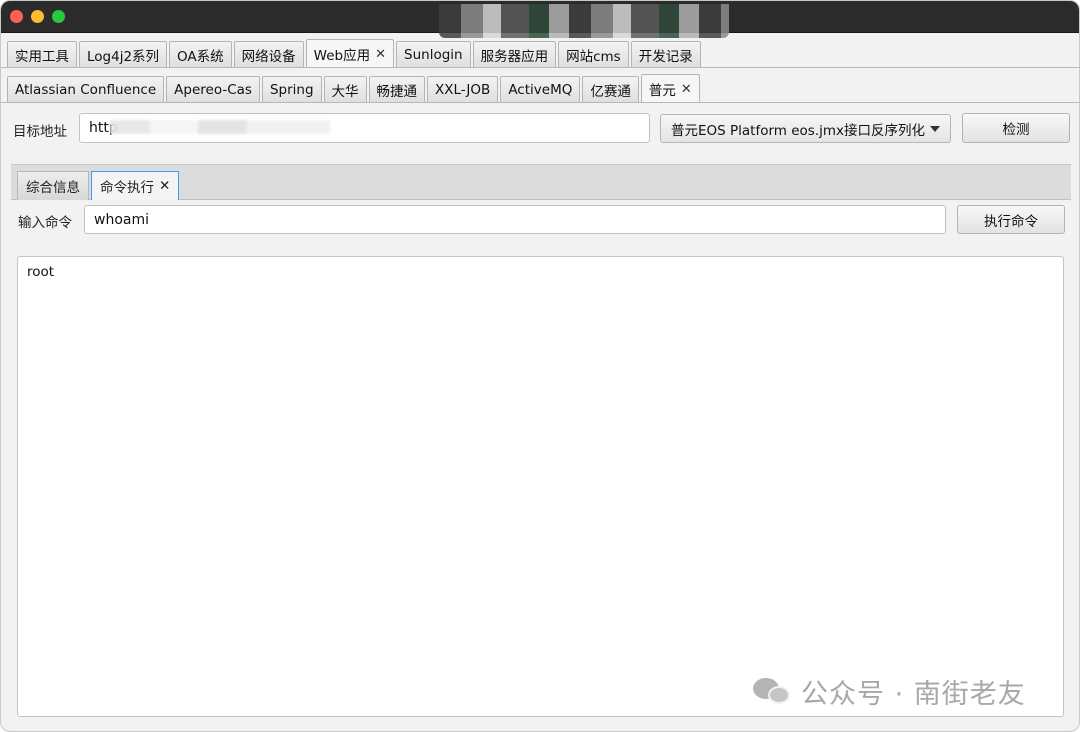 The width and height of the screenshot is (1080, 732). I want to click on window-maximize-button, so click(58, 16).